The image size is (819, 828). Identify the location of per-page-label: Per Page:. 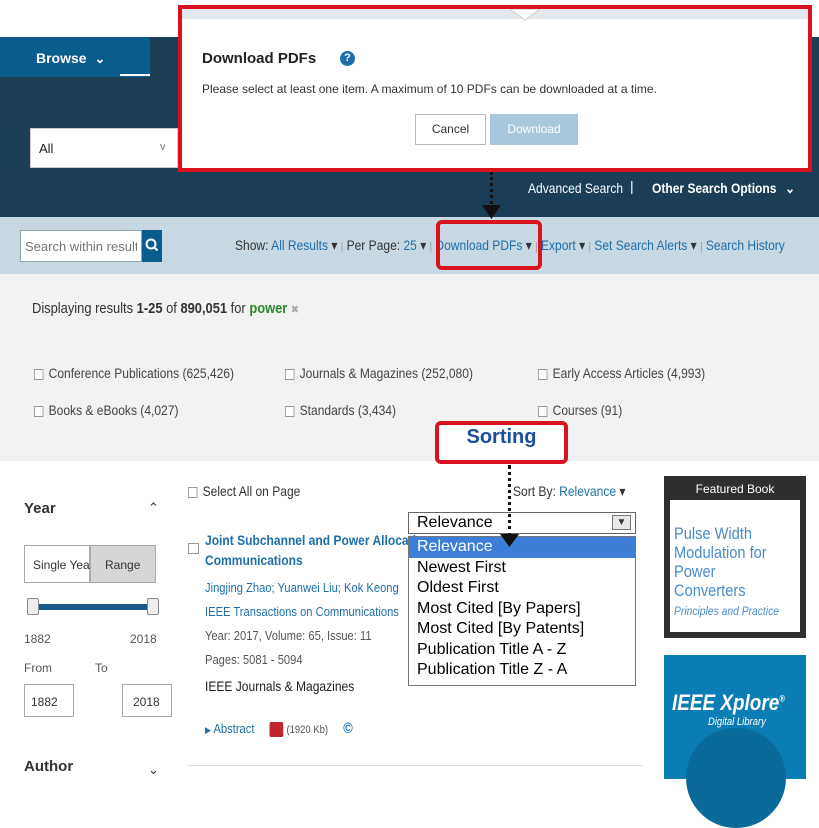
(373, 245).